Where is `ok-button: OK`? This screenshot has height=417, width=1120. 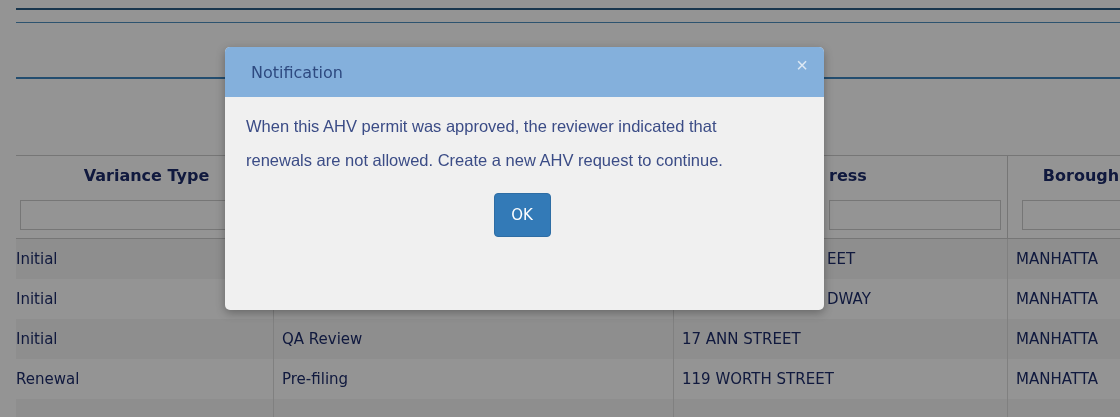
ok-button: OK is located at coordinates (522, 215).